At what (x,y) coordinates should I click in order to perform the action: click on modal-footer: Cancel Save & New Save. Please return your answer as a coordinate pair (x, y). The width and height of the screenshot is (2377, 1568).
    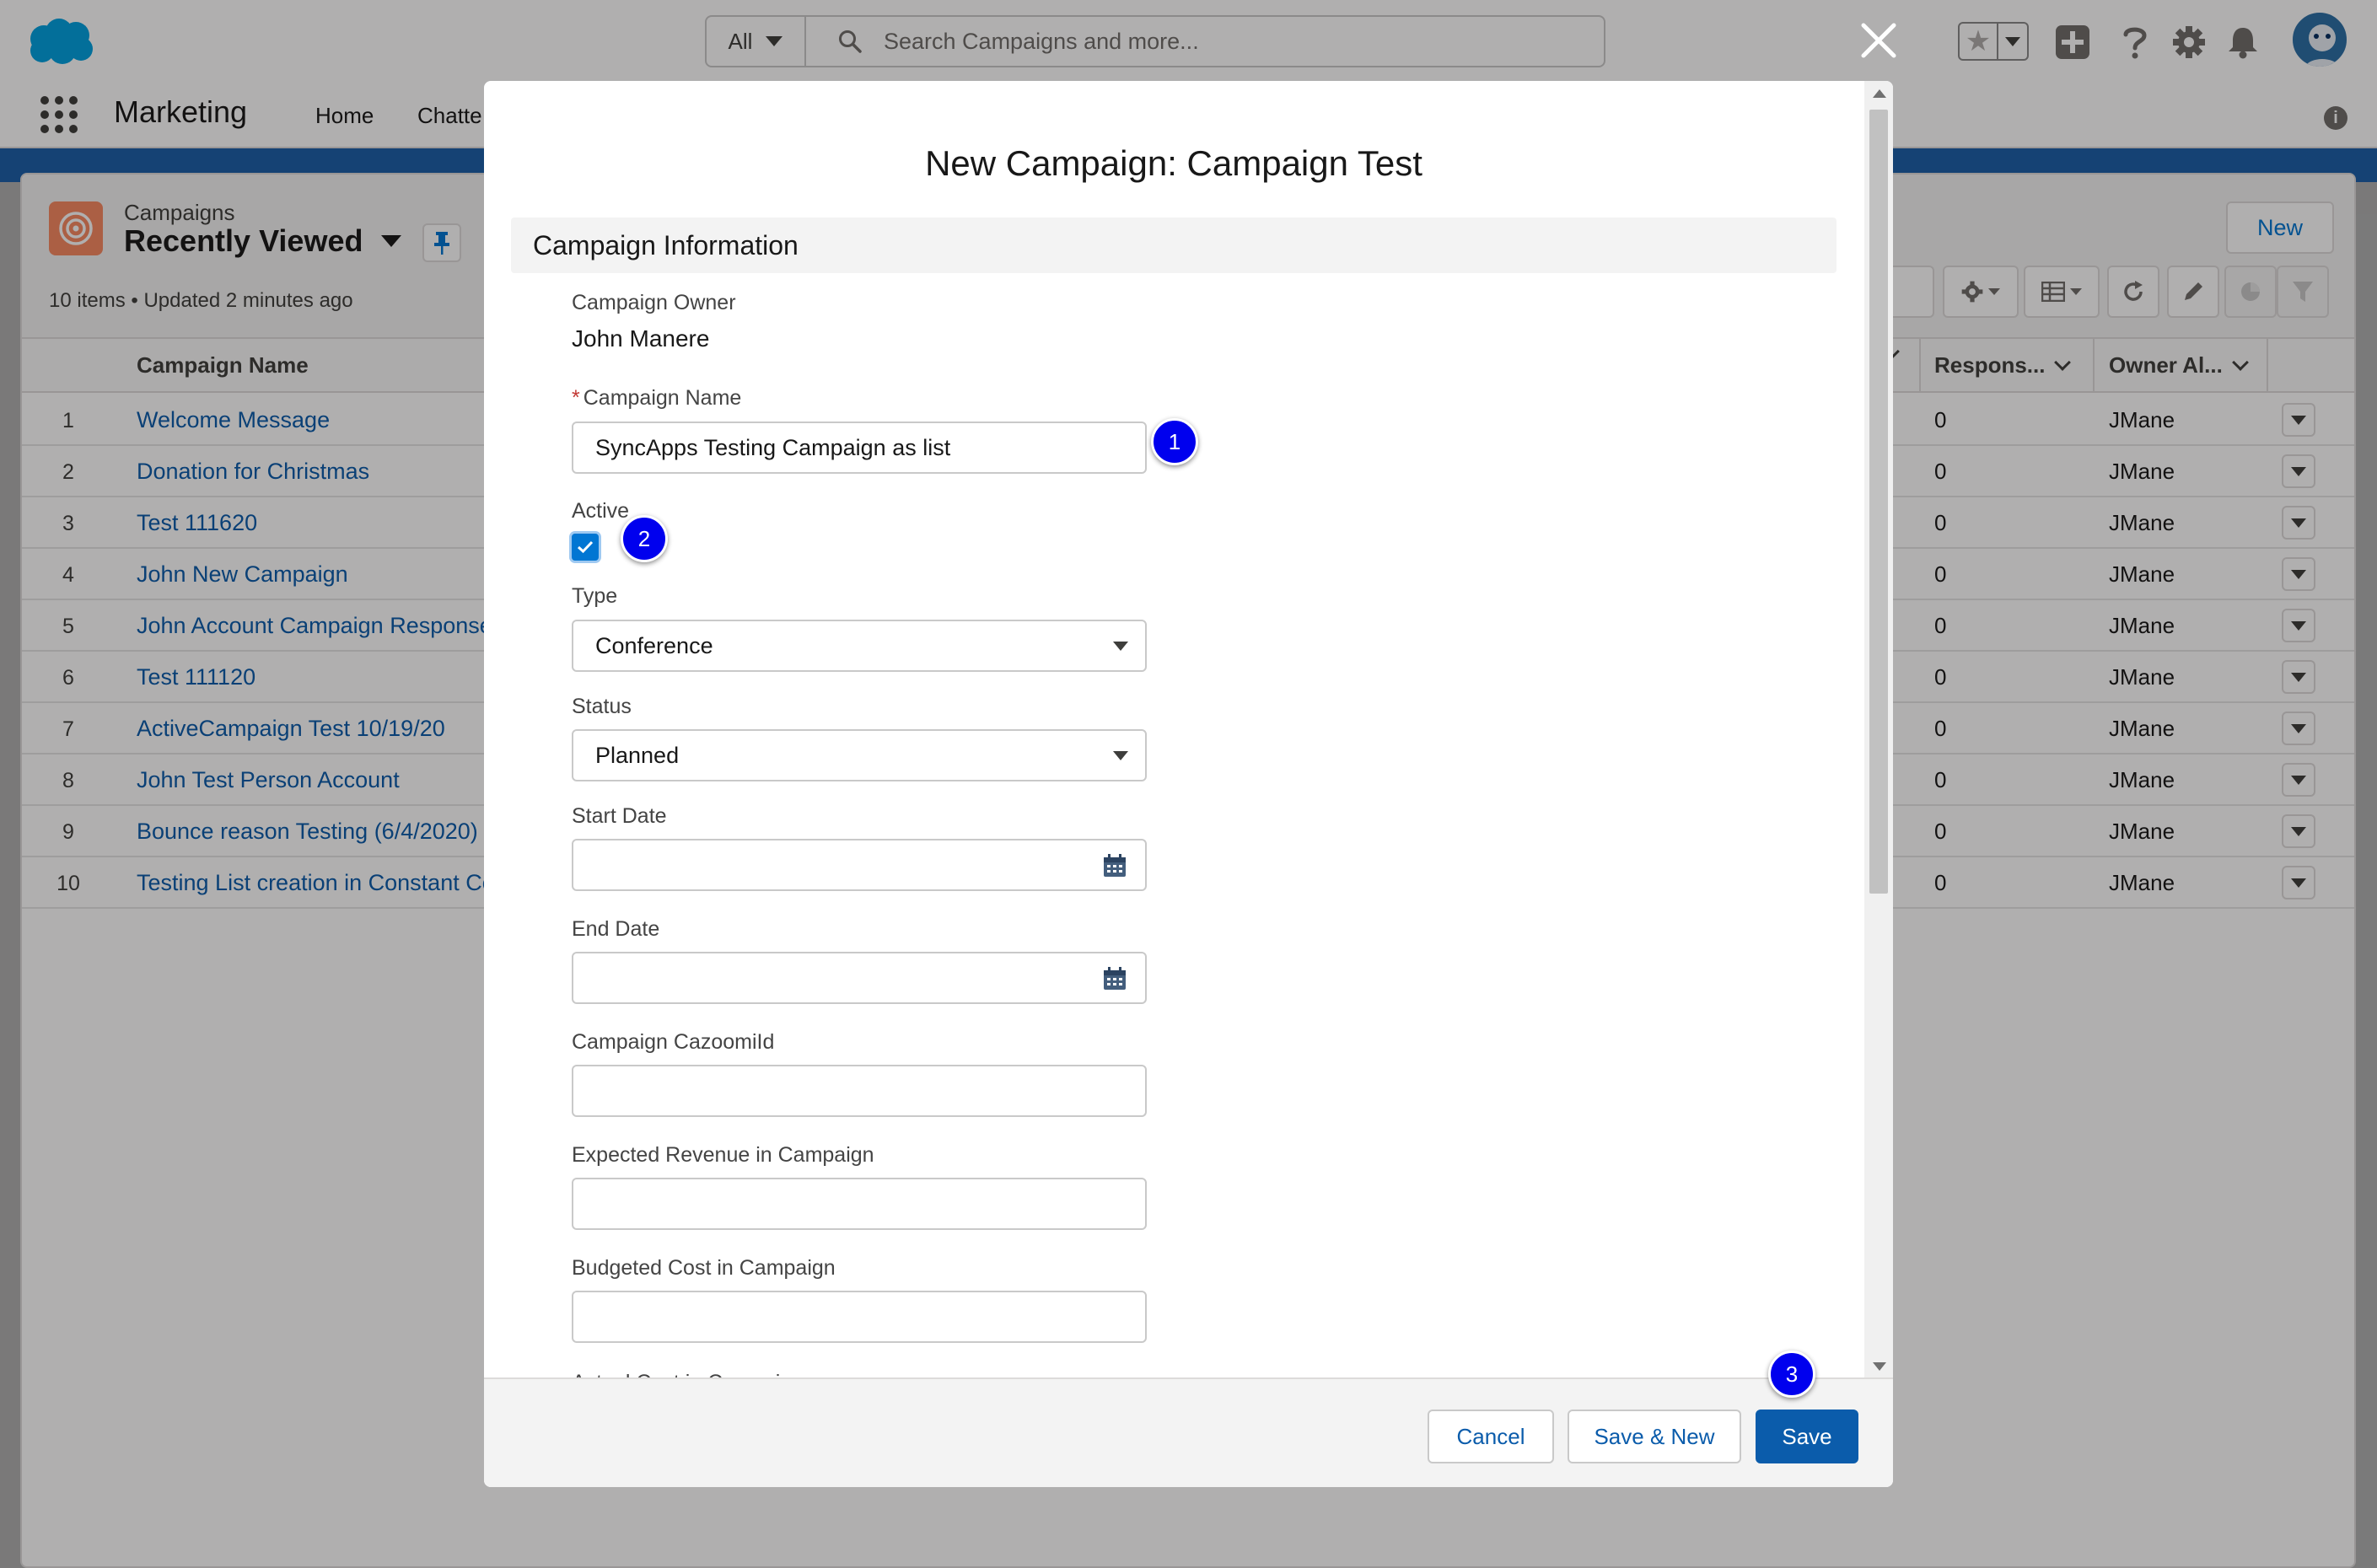
    Looking at the image, I should click on (1188, 1432).